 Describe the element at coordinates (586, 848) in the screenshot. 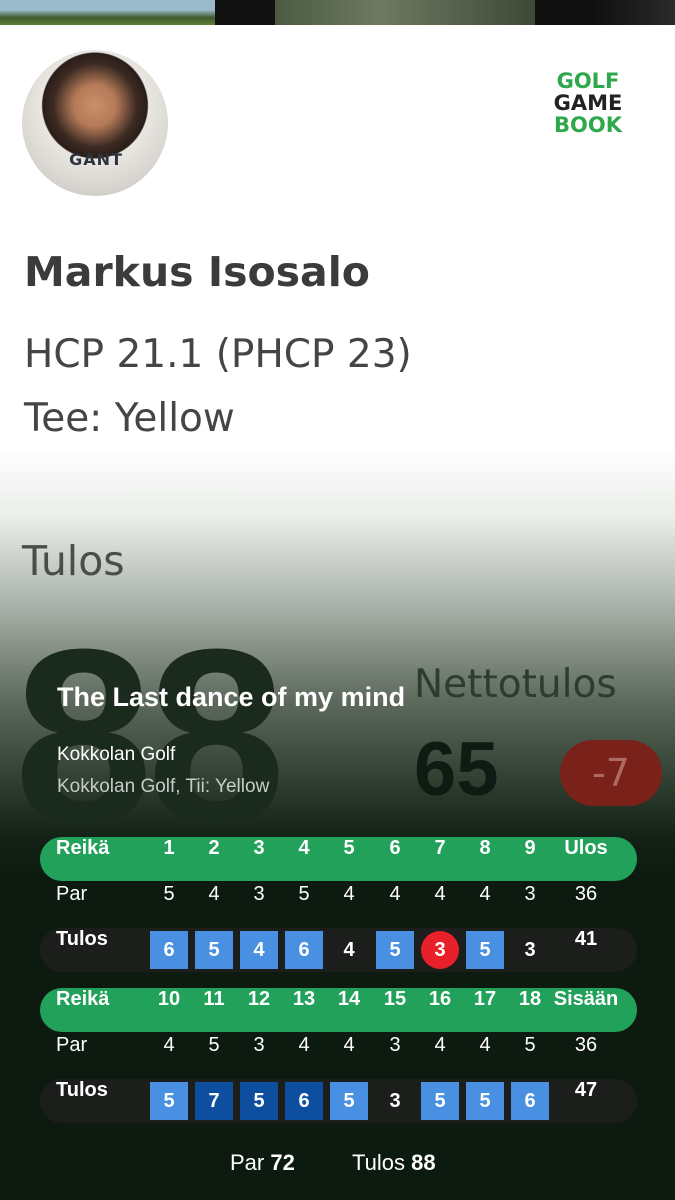

I see `out-total-header: Ulos` at that location.